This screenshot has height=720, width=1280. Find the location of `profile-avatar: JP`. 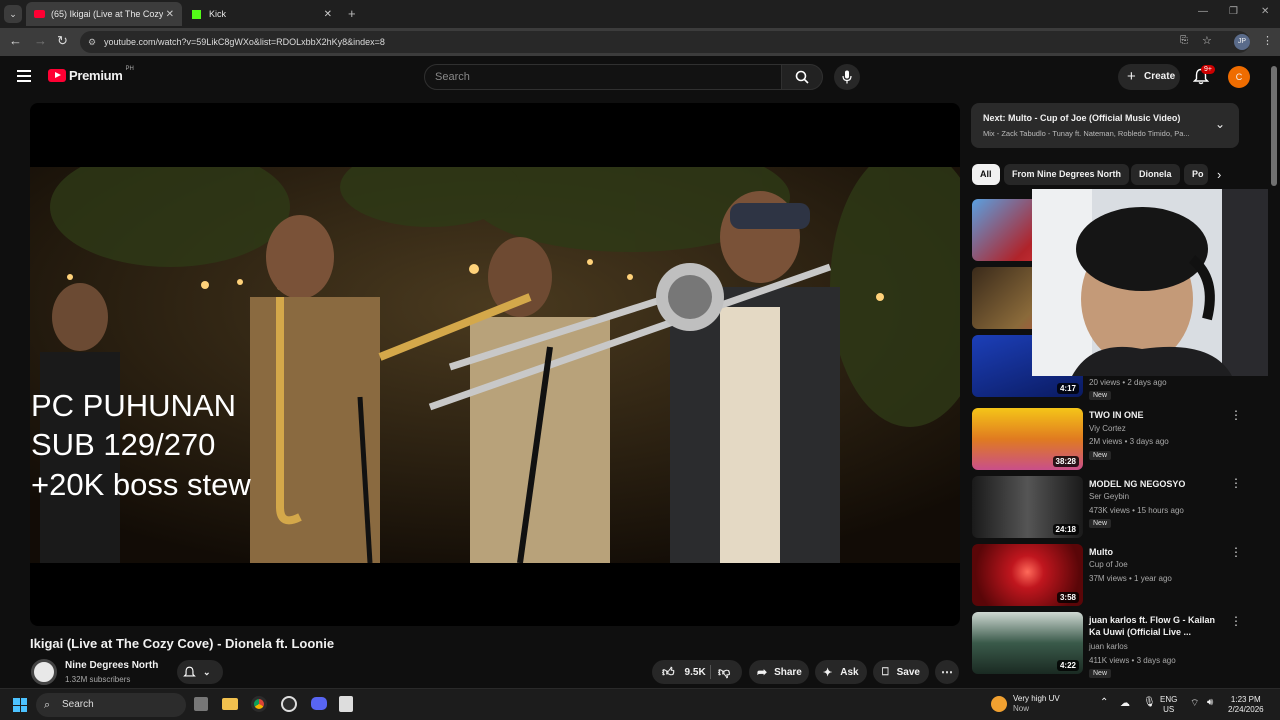

profile-avatar: JP is located at coordinates (1242, 42).